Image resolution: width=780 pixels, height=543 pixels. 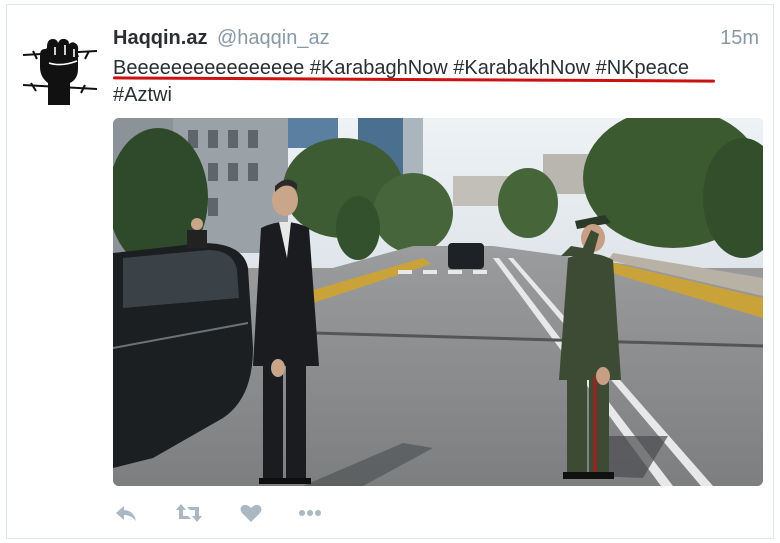 I want to click on tweet-timestamp: 15m, so click(x=739, y=38).